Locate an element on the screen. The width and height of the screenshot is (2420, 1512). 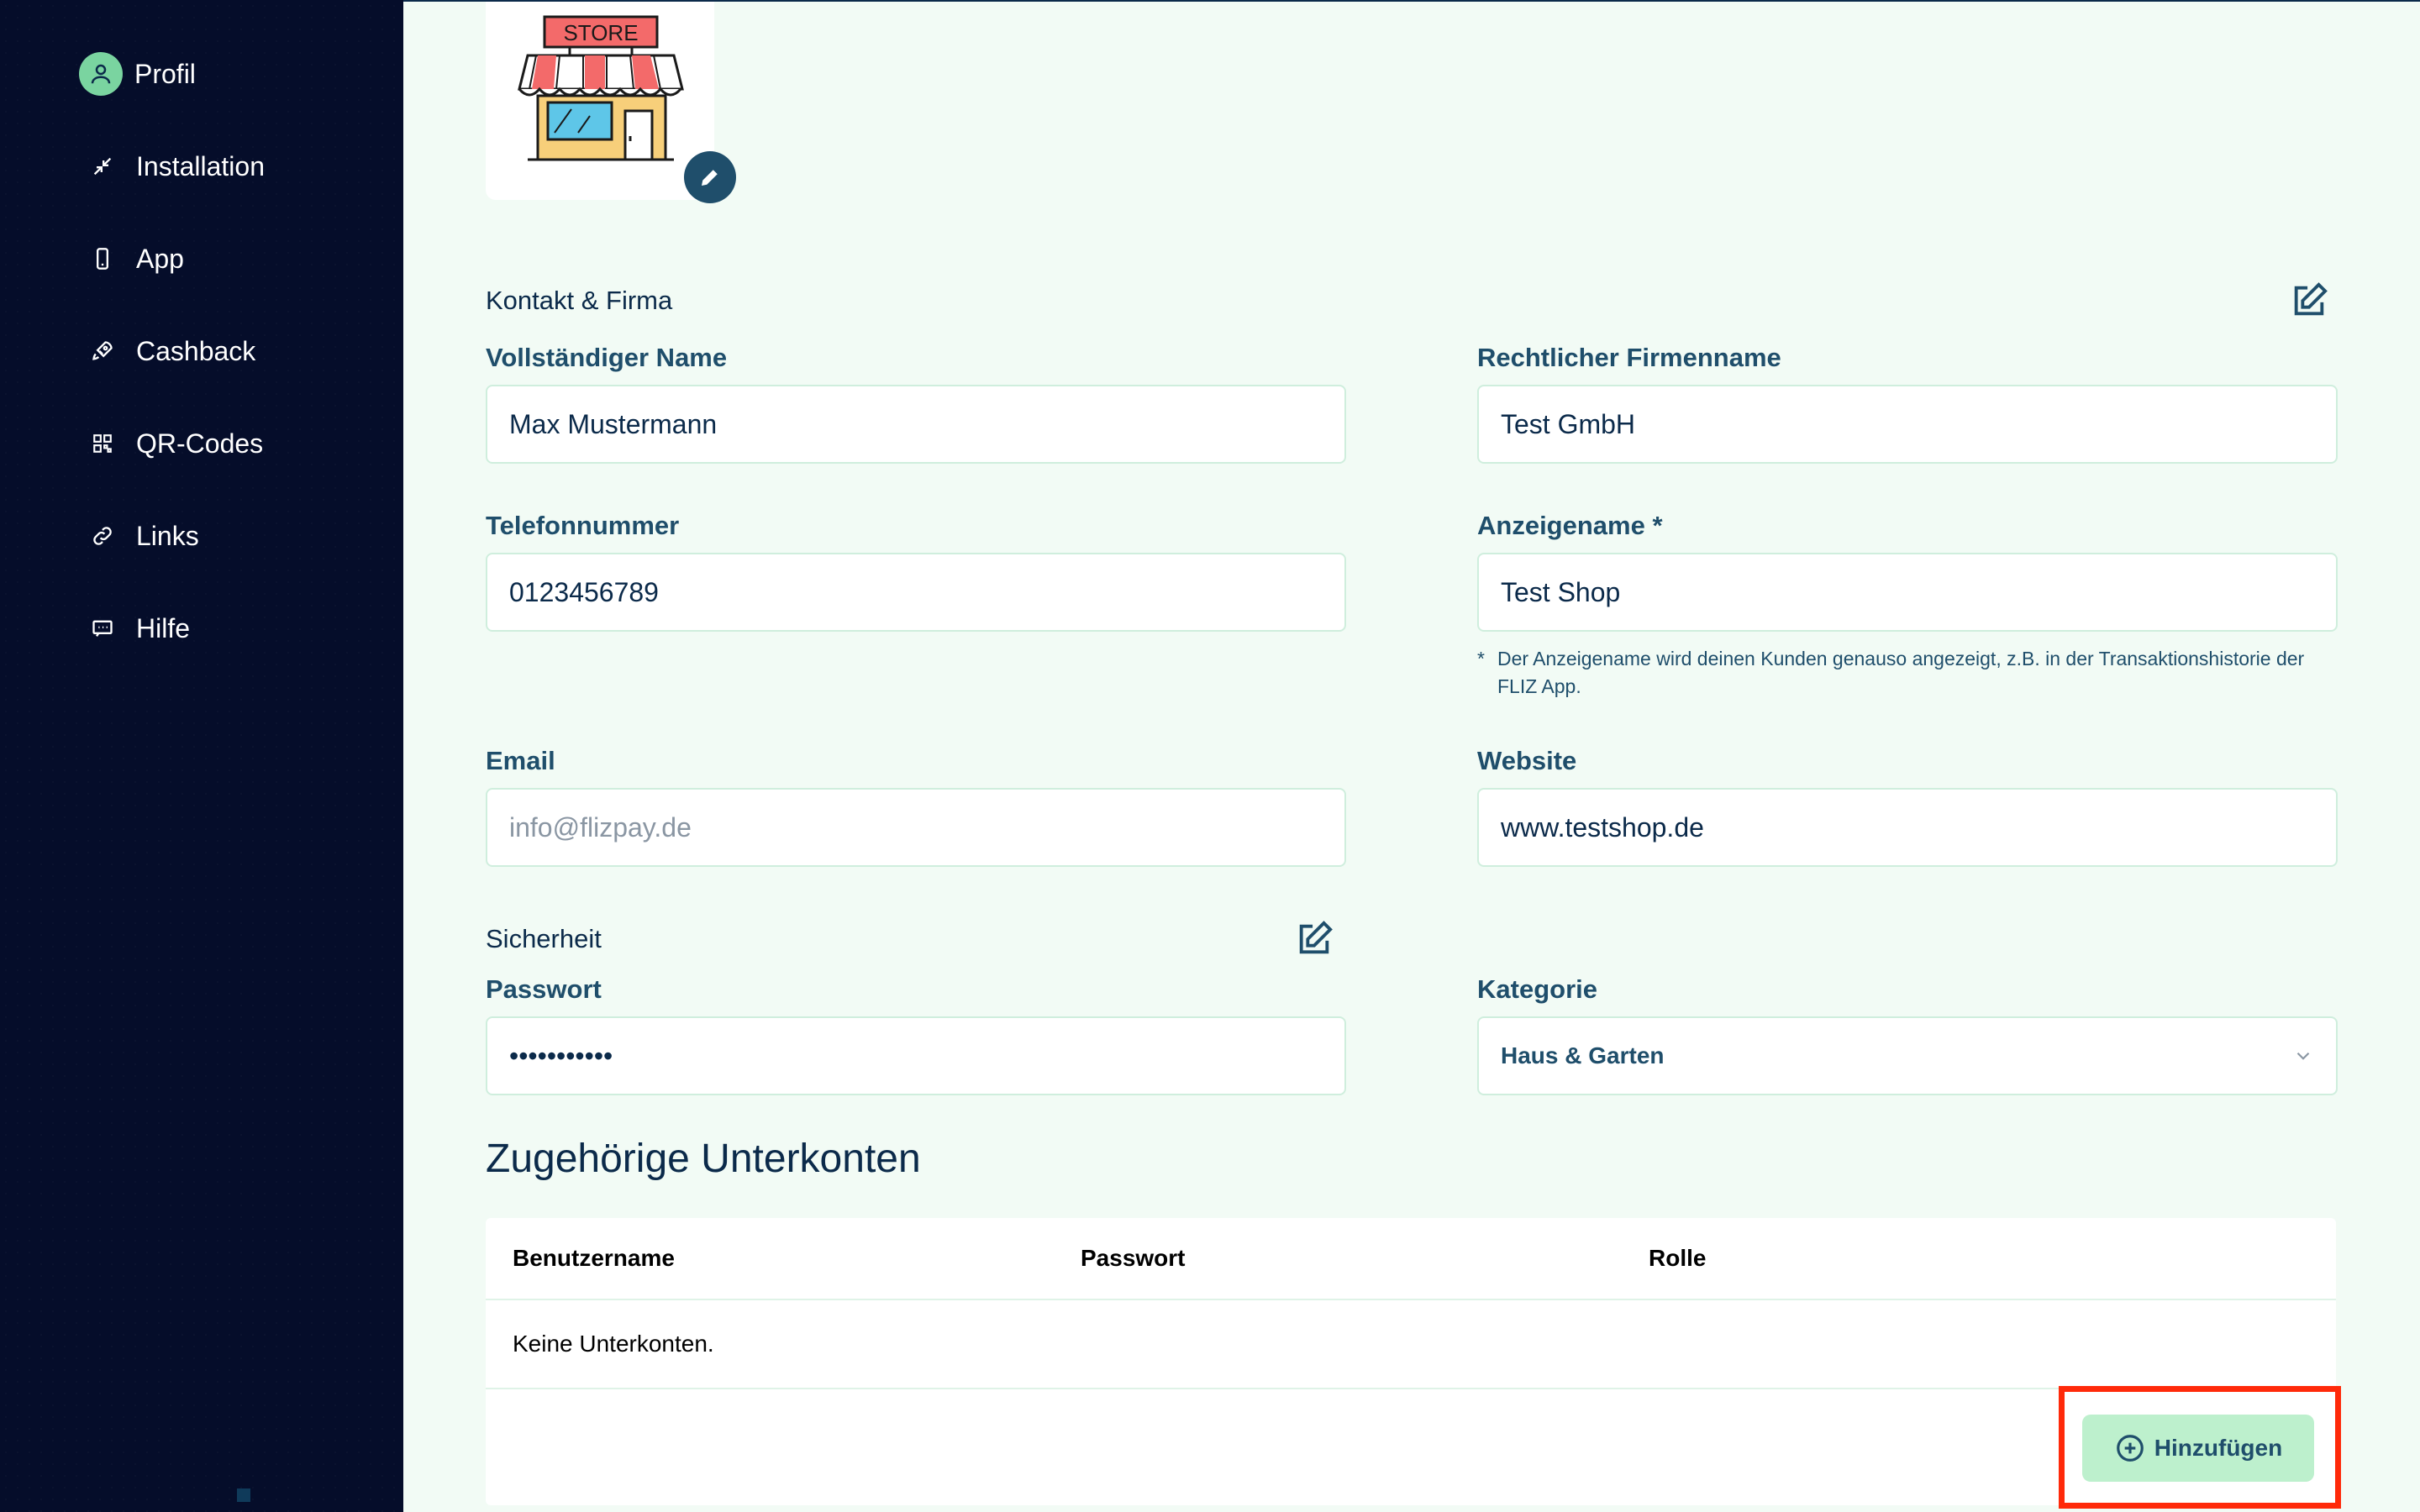
sidebar-item-app: App is located at coordinates (232, 259).